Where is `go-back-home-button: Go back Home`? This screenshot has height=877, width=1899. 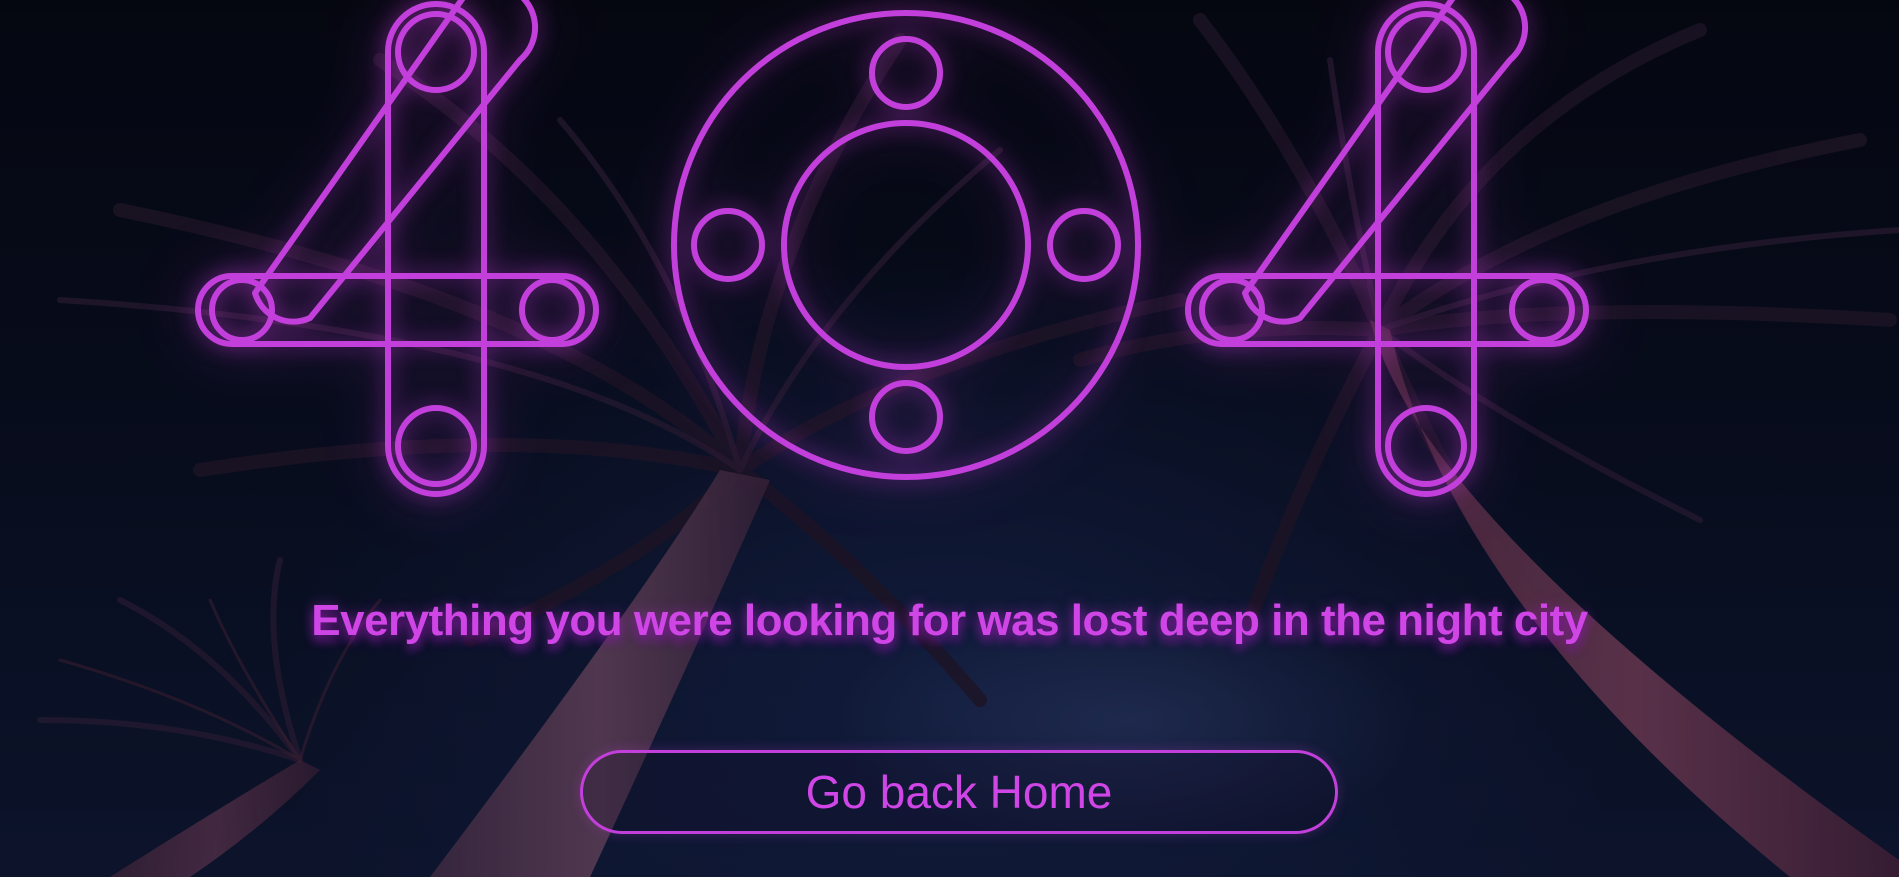 go-back-home-button: Go back Home is located at coordinates (959, 792).